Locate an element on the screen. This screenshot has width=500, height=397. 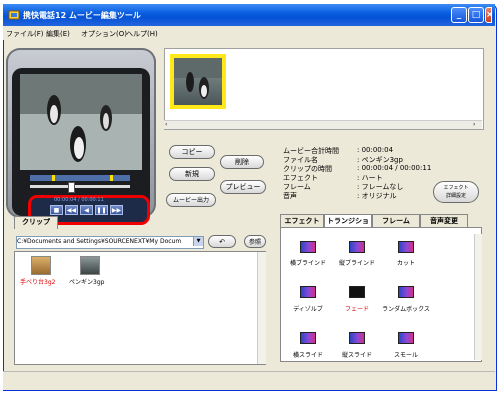
info-value-clip-time: : 00:00:04 / 00:00:11 is located at coordinates (394, 168).